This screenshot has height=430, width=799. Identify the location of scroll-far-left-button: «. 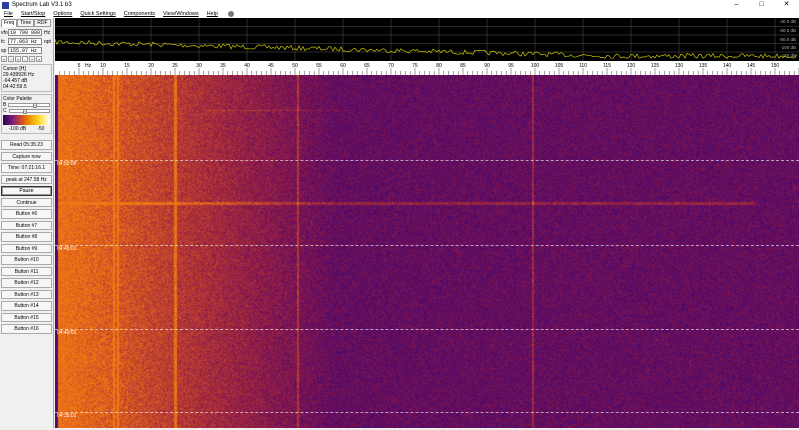
(4, 59).